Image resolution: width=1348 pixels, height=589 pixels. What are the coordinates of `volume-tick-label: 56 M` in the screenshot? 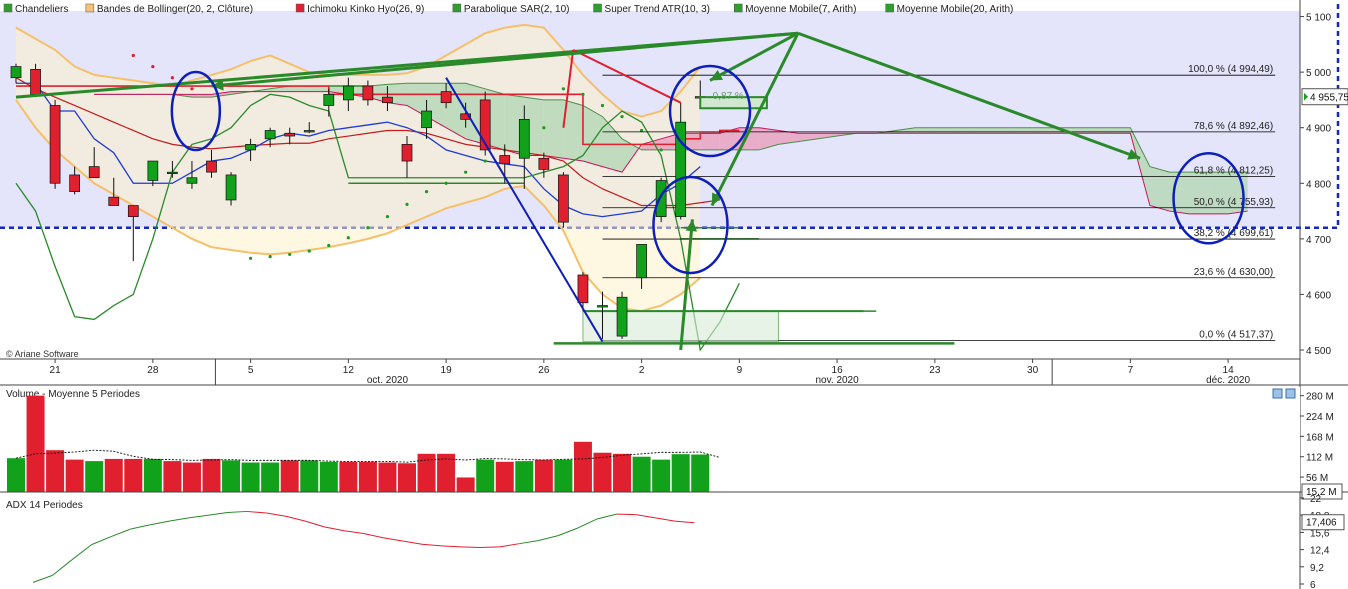 It's located at (1317, 478).